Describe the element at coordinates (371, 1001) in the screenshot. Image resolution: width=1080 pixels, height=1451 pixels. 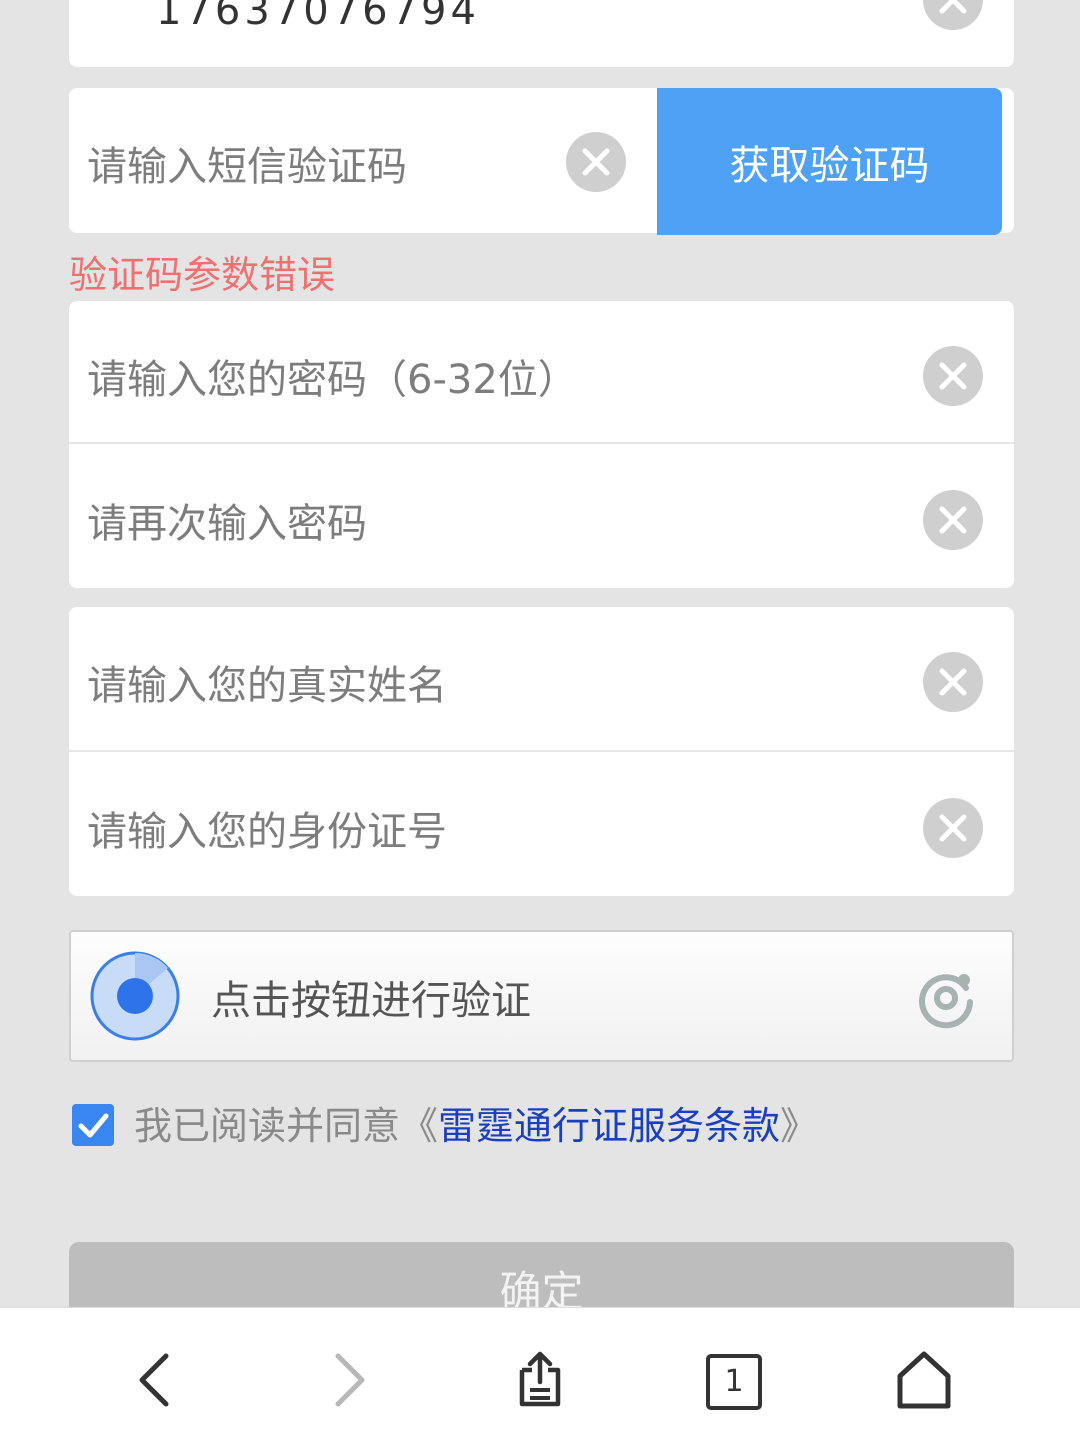
I see `captcha-label: 点击按钮进行验证` at that location.